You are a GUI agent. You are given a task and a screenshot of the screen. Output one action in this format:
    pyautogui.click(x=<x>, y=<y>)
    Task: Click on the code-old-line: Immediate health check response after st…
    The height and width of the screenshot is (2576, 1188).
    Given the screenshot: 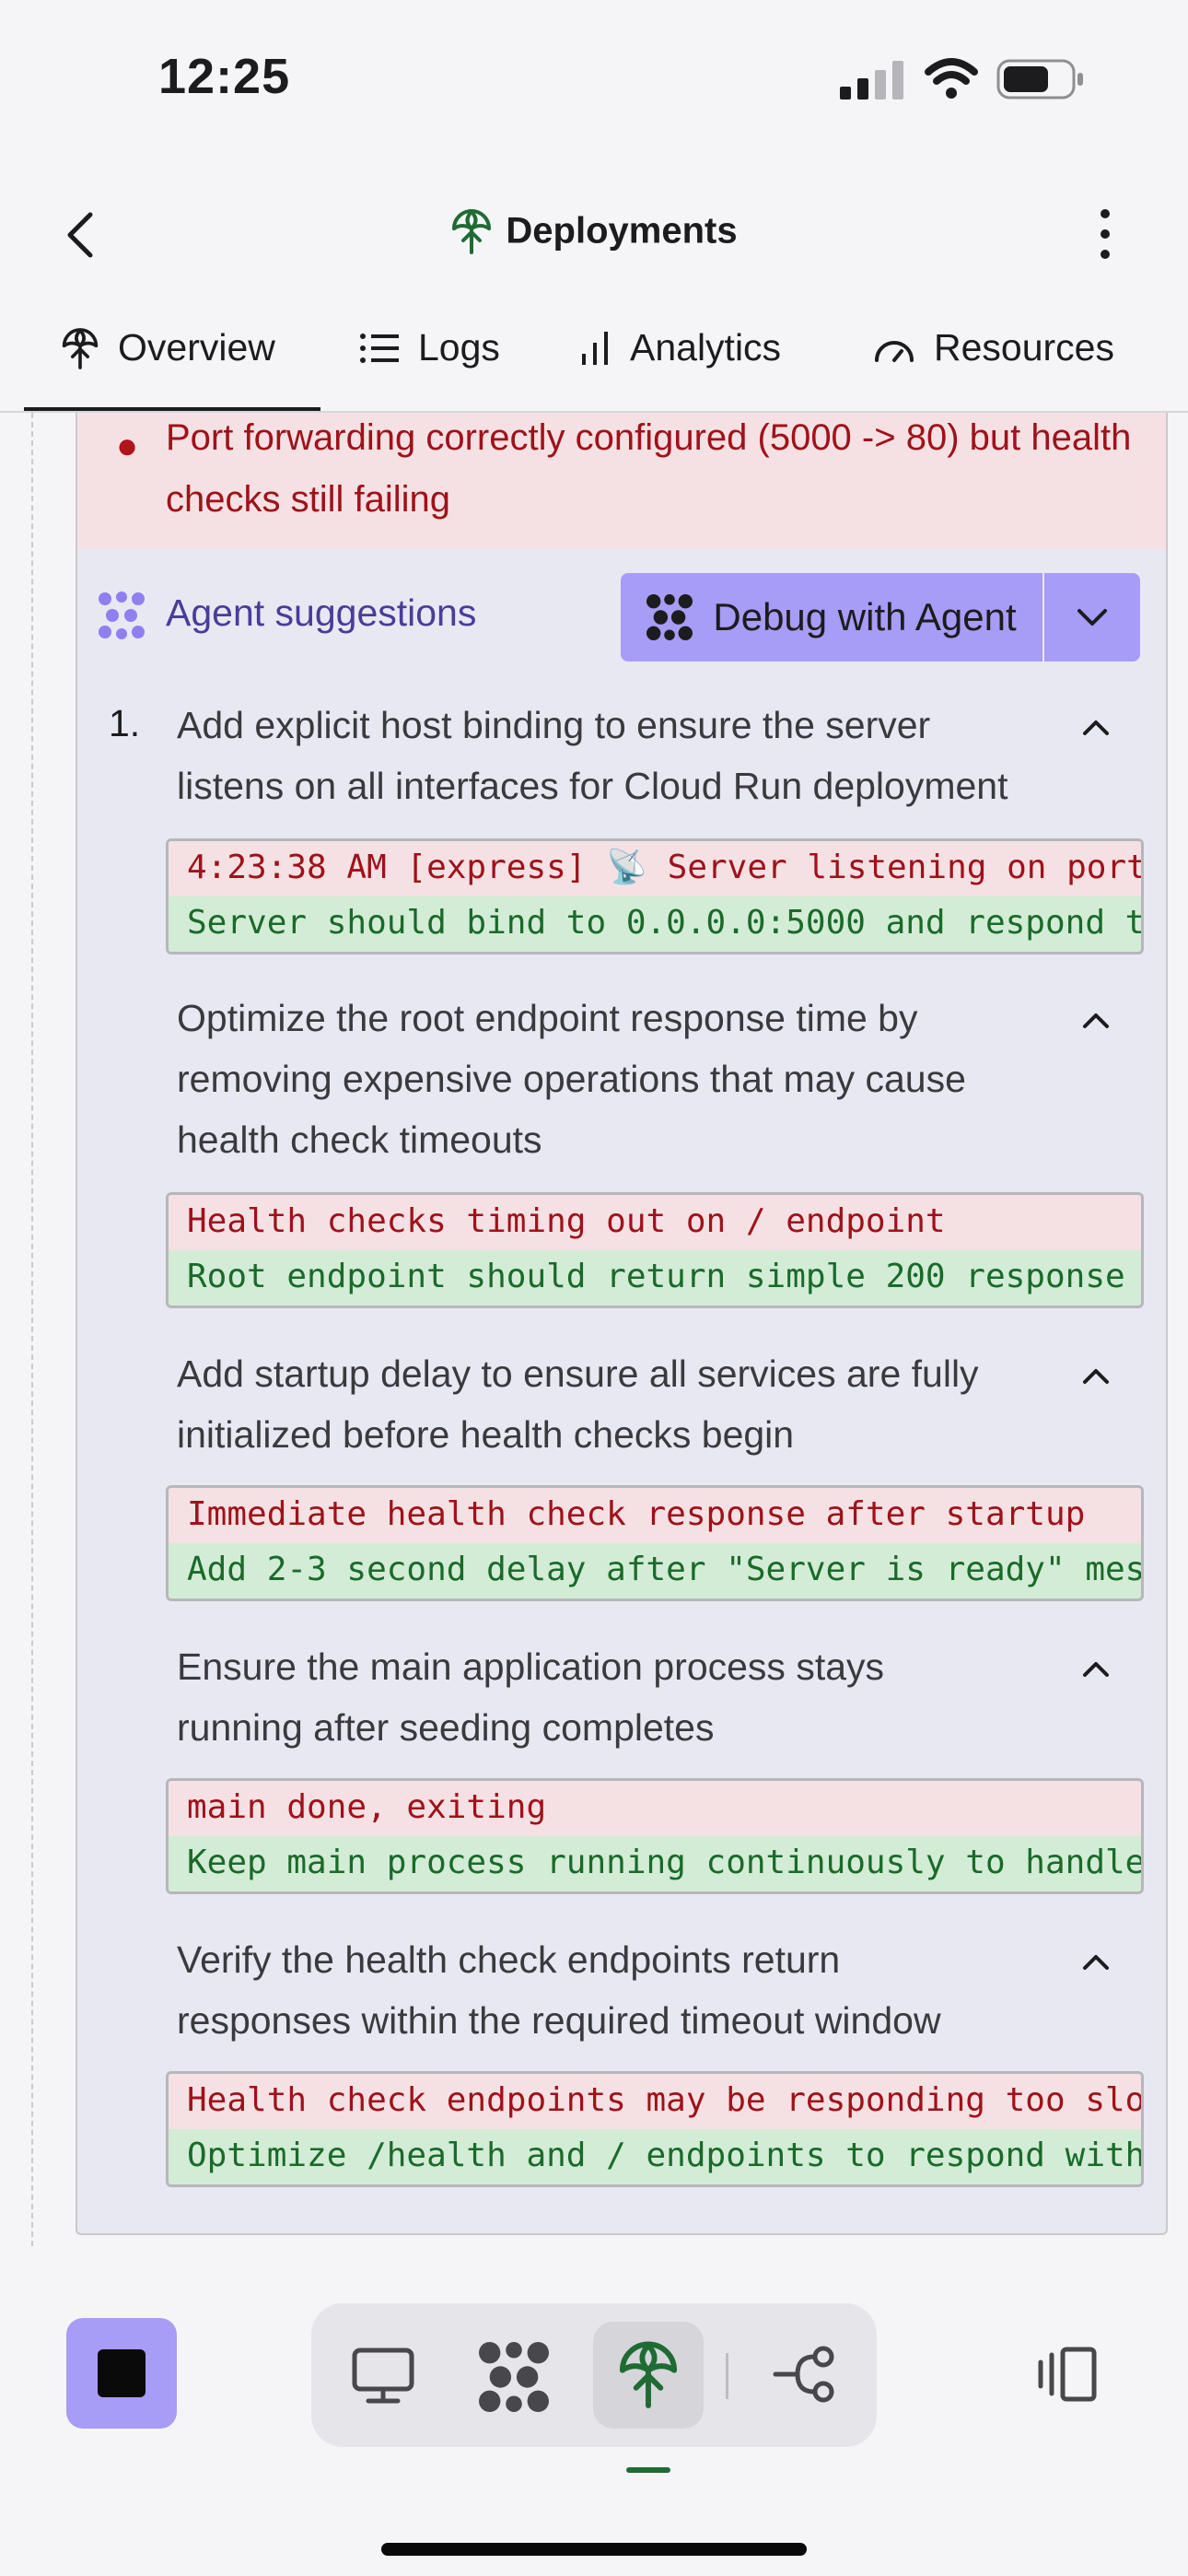 What is the action you would take?
    pyautogui.click(x=655, y=1515)
    